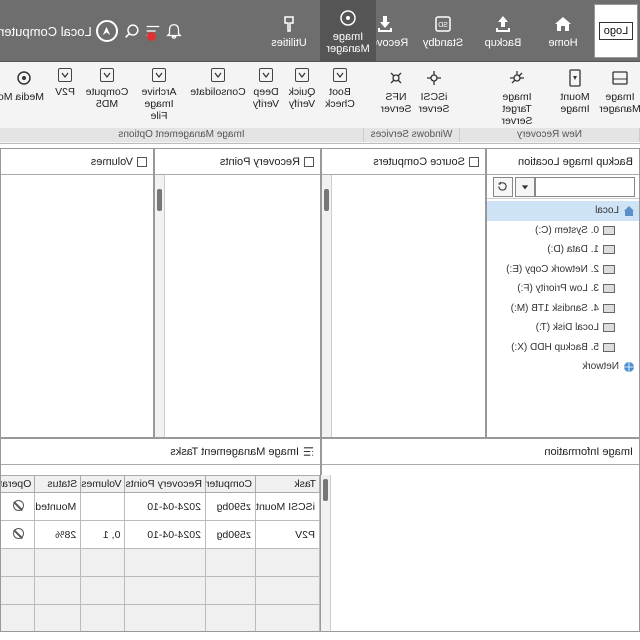 The width and height of the screenshot is (640, 640). Describe the element at coordinates (151, 36) in the screenshot. I see `alert-badge` at that location.